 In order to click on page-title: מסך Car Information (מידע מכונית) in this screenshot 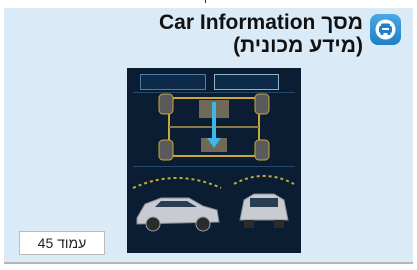, I will do `click(261, 34)`.